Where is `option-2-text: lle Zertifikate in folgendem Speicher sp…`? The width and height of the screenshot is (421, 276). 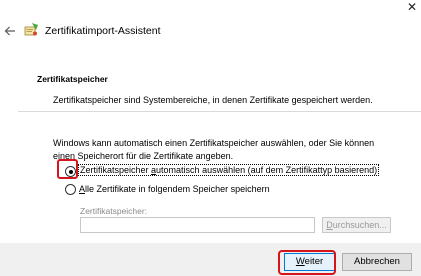 option-2-text: lle Zertifikate in folgendem Speicher sp… is located at coordinates (177, 189).